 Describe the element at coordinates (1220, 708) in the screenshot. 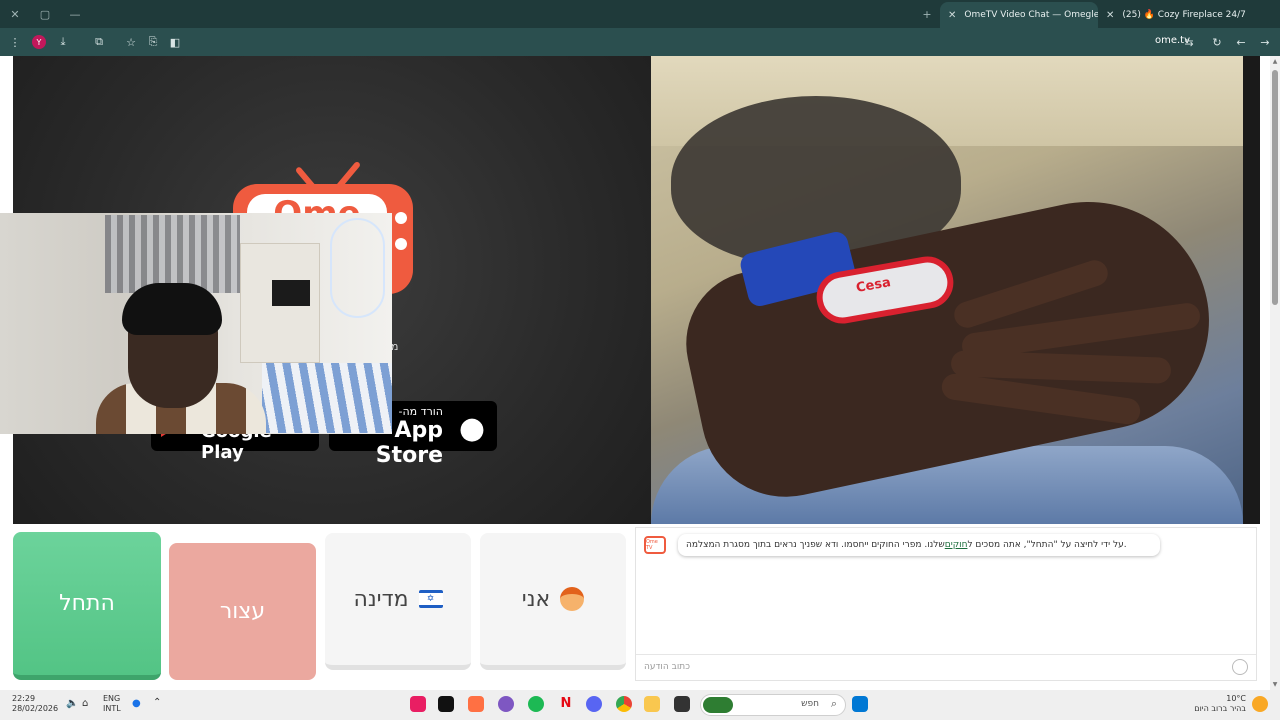

I see `weather-desc: בהיר ברוב היום` at that location.